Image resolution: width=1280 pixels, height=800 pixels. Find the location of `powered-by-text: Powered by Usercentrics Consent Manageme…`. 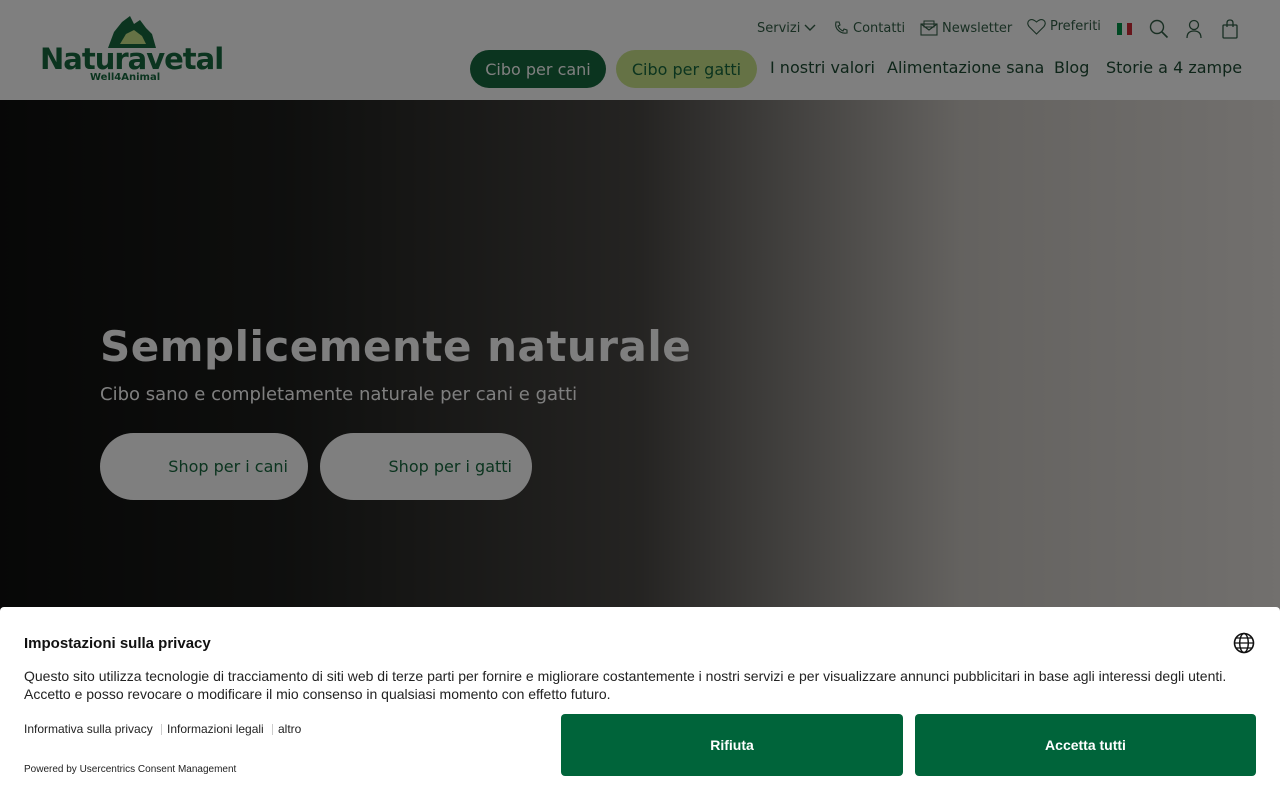

powered-by-text: Powered by Usercentrics Consent Manageme… is located at coordinates (130, 769).